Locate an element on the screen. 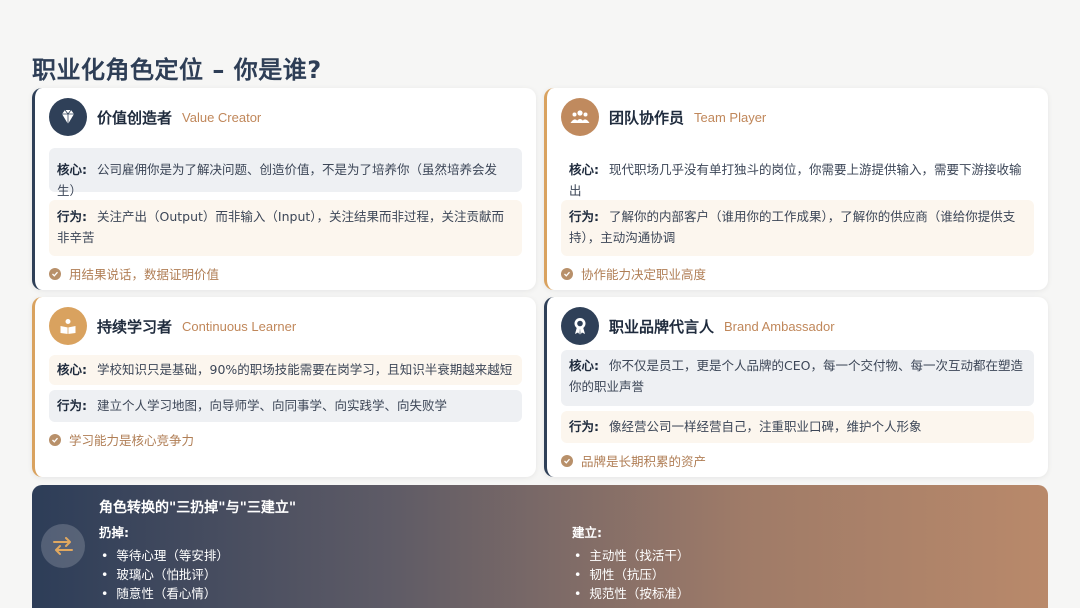 This screenshot has height=608, width=1080. action-text: 建立个人学习地图，向导师学、向同事学、向实践学、向失败学 is located at coordinates (271, 405).